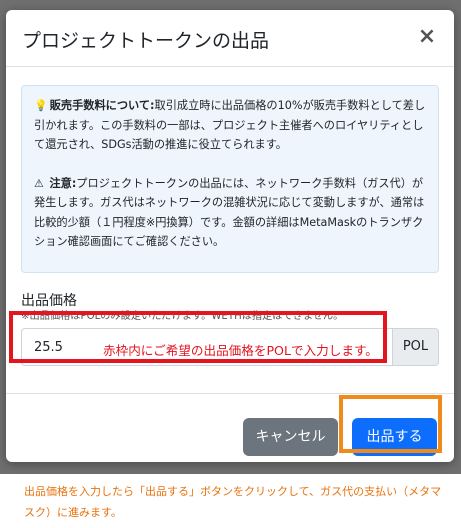 The width and height of the screenshot is (461, 528). I want to click on modal-header: プロジェクトトークンの出品 ×, so click(230, 38).